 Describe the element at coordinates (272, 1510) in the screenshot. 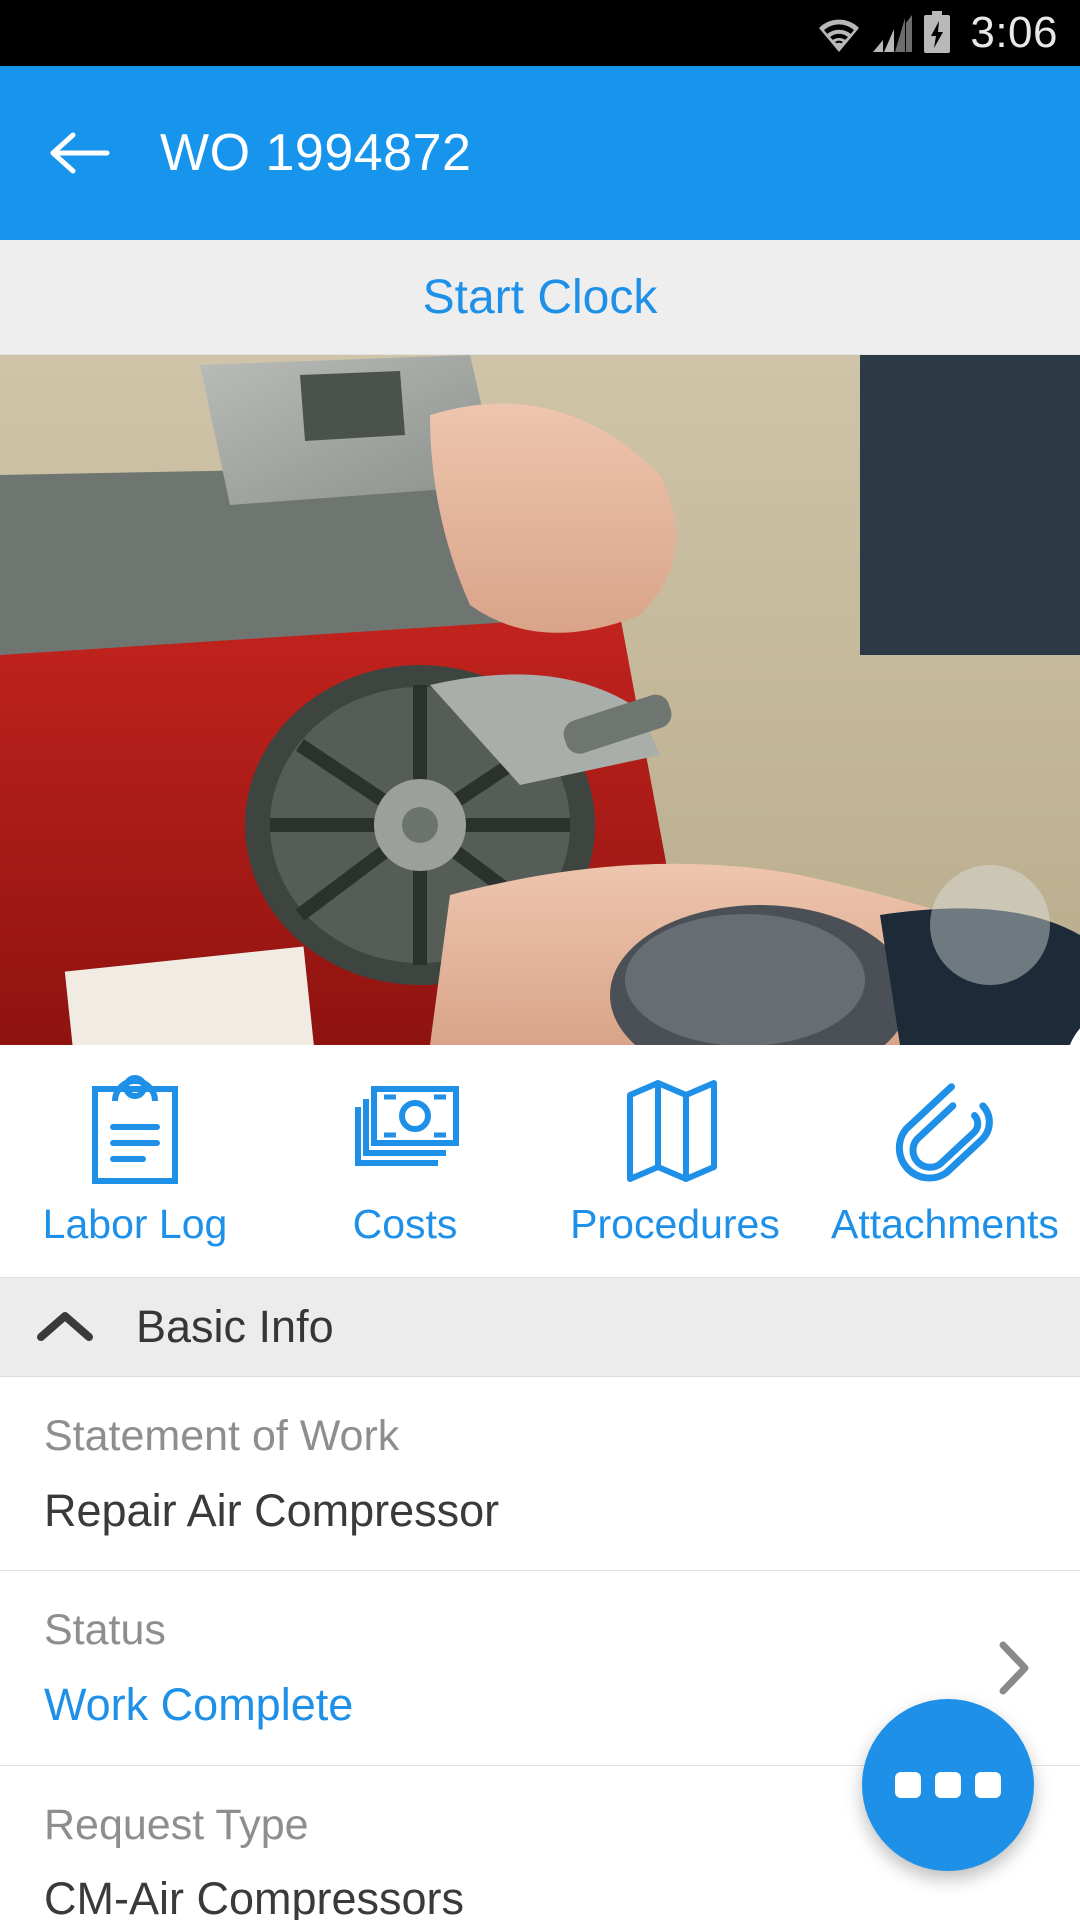

I see `field-value: Repair Air Compressor` at that location.